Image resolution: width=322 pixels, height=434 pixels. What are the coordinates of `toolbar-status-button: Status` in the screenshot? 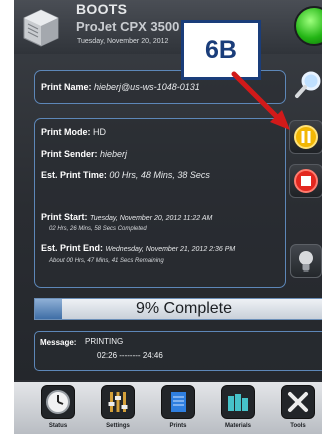 It's located at (58, 409).